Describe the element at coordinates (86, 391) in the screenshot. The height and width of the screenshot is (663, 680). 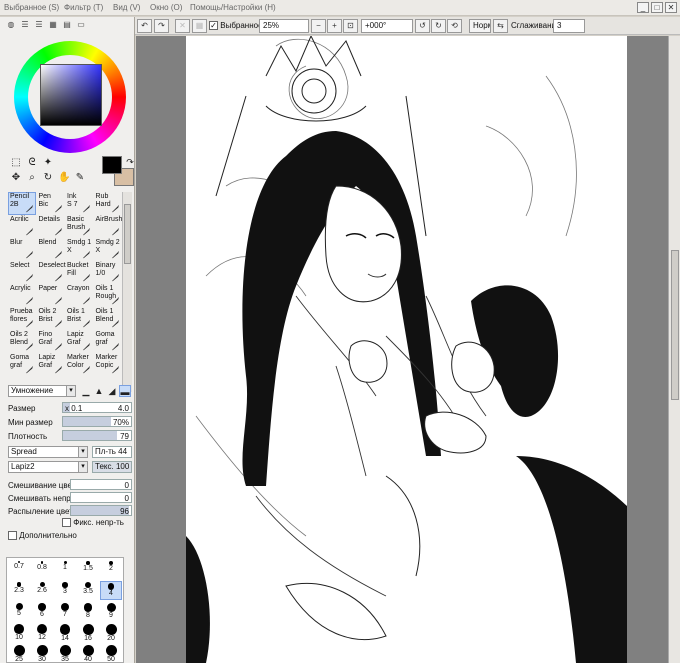
I see `brush-shape-flat-icon: ▁` at that location.